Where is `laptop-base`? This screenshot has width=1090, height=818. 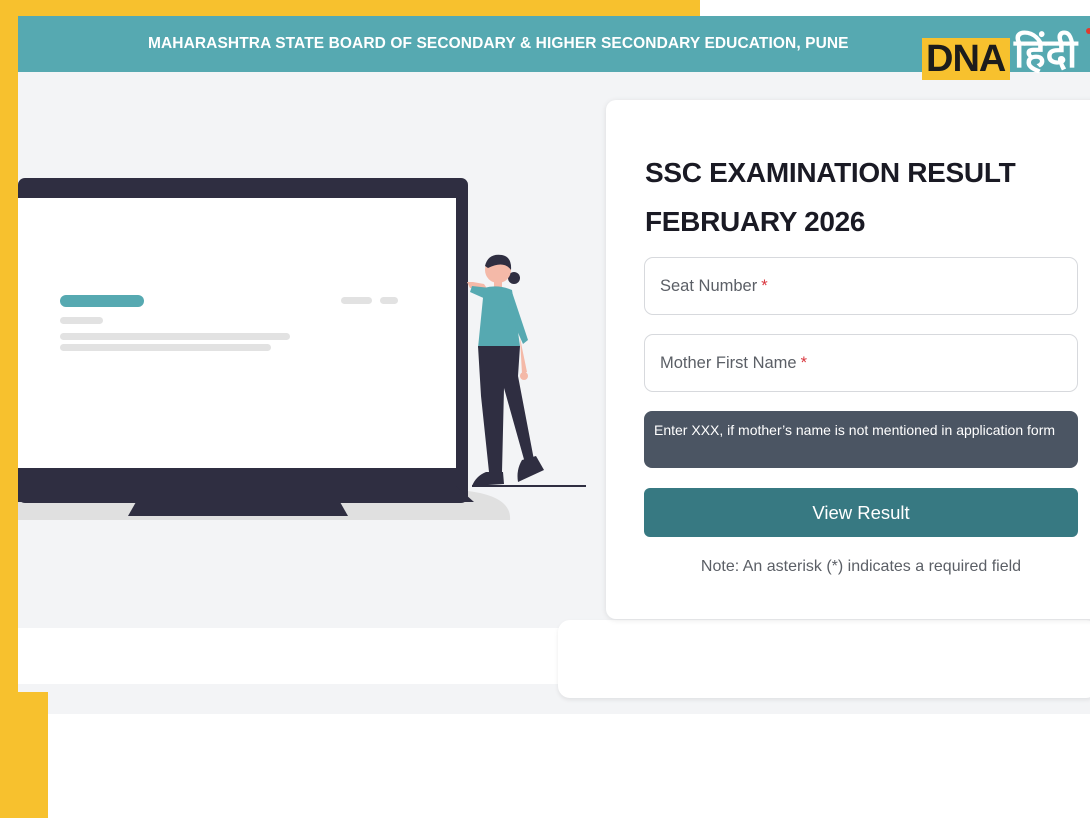 laptop-base is located at coordinates (246, 494).